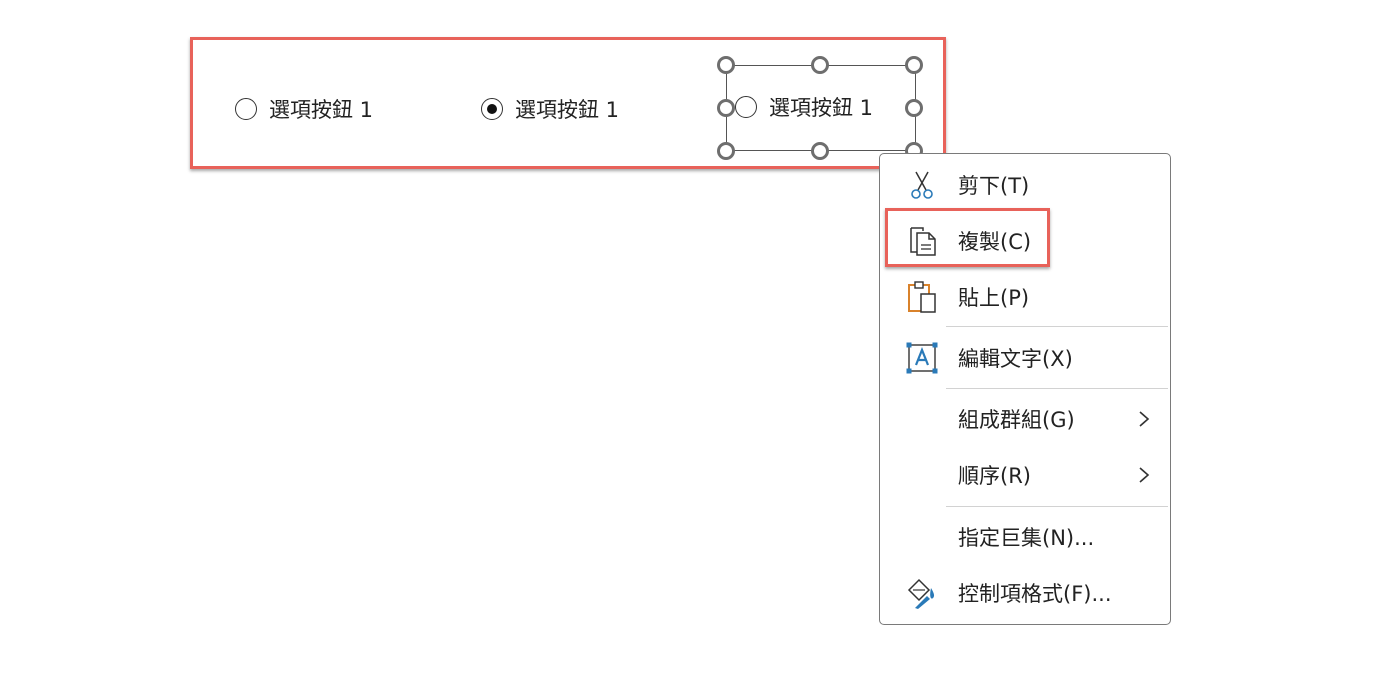 The width and height of the screenshot is (1400, 688). I want to click on edit-text-icon, so click(922, 358).